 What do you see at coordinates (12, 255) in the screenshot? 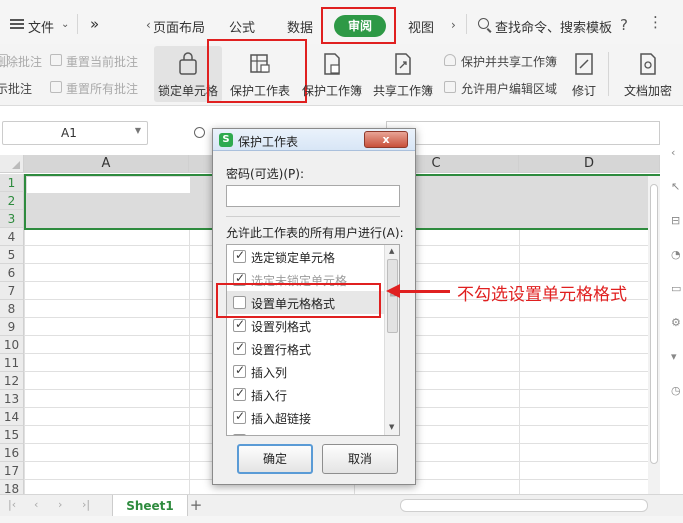
I see `row-header: 5` at bounding box center [12, 255].